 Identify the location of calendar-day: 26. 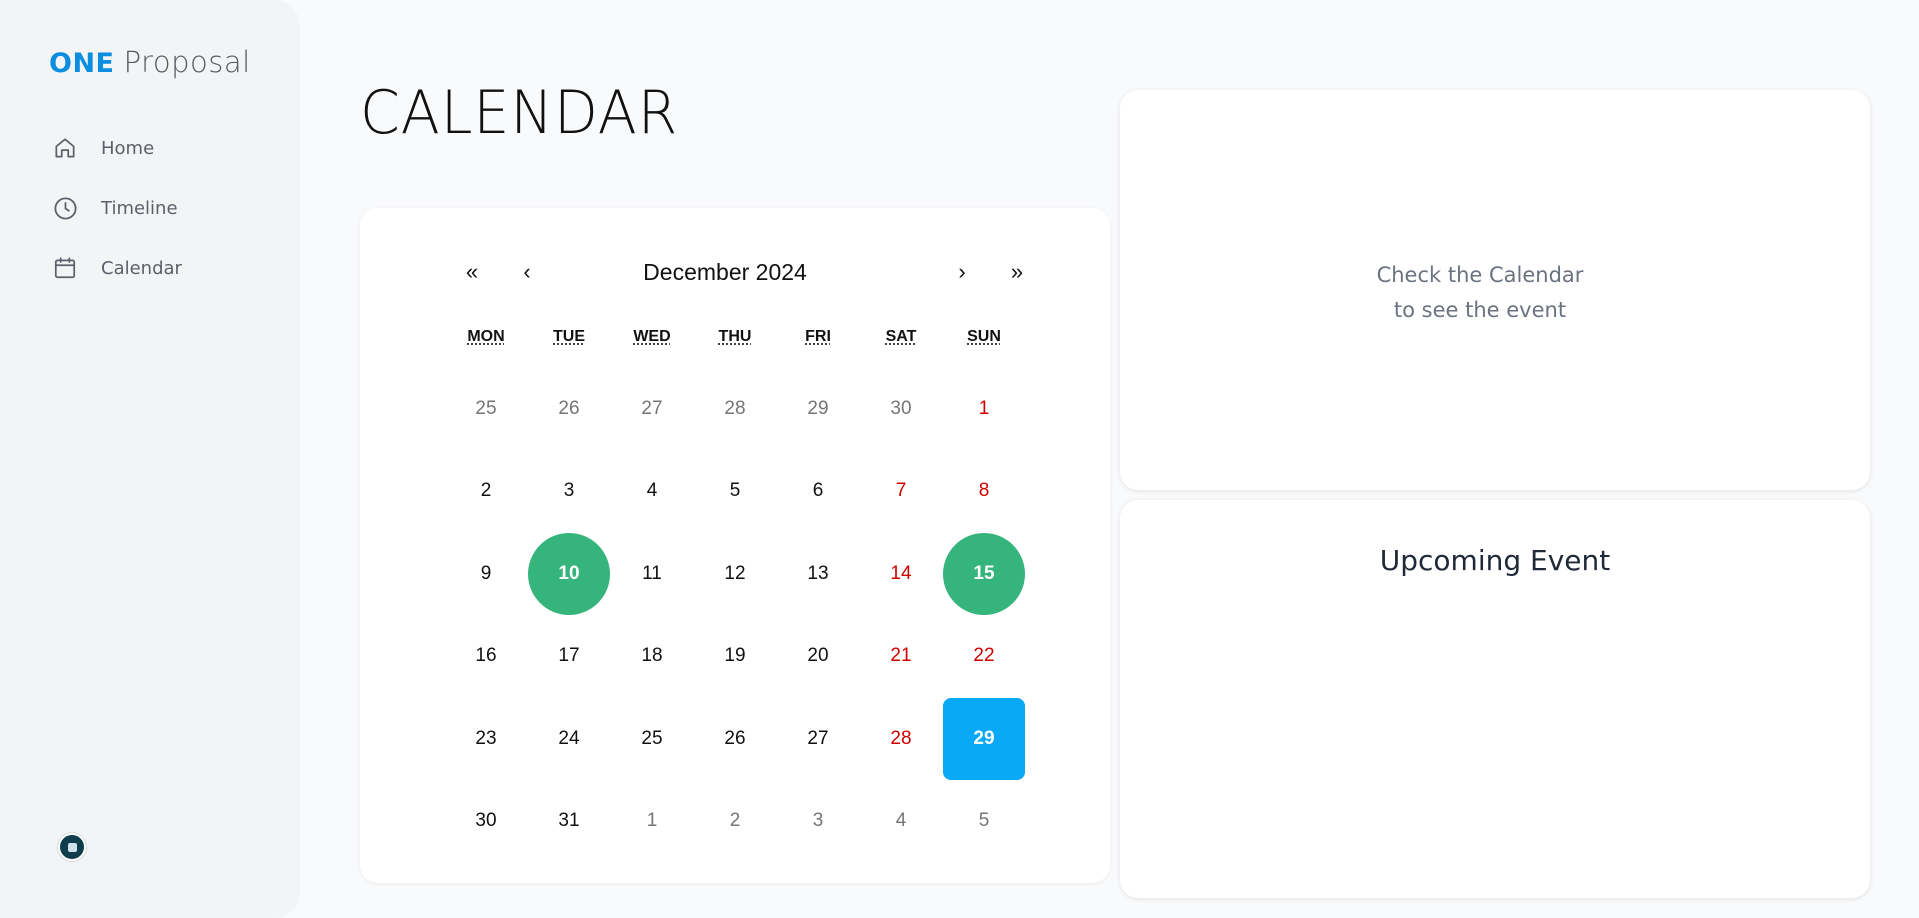
(735, 739).